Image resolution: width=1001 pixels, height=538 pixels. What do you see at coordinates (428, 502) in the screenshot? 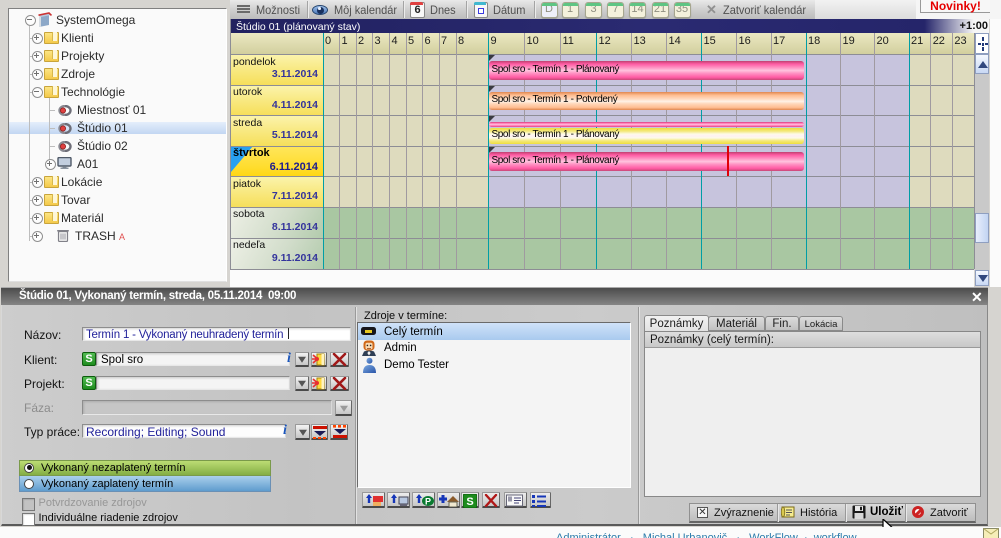
I see `svg-text: P` at bounding box center [428, 502].